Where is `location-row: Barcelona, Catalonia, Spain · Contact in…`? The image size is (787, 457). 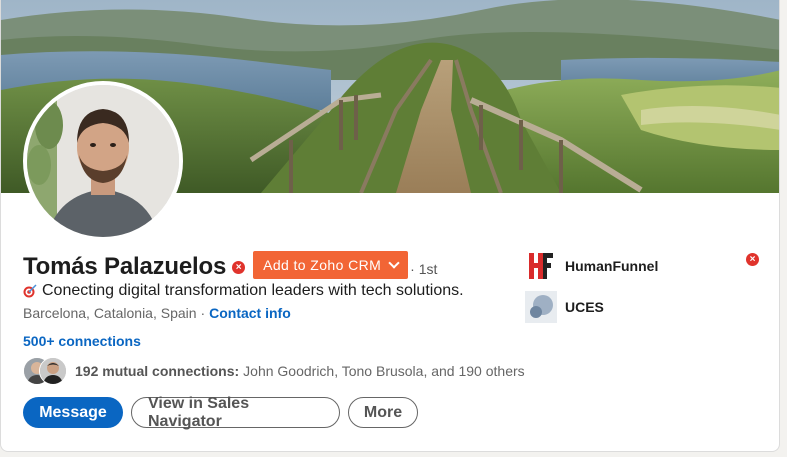
location-row: Barcelona, Catalonia, Spain · Contact in… is located at coordinates (157, 313).